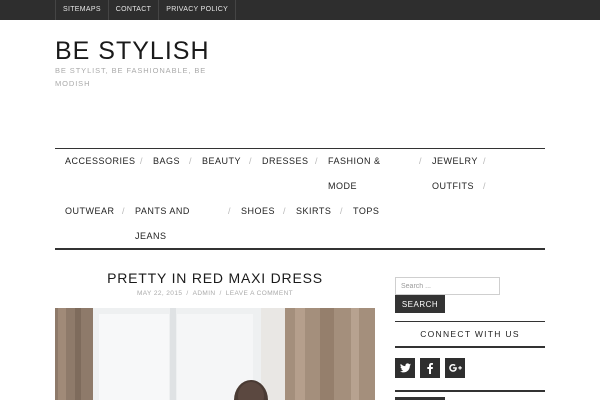 Image resolution: width=600 pixels, height=400 pixels. What do you see at coordinates (82, 10) in the screenshot?
I see `top-nav-sitemaps-link: SITEMAPS` at bounding box center [82, 10].